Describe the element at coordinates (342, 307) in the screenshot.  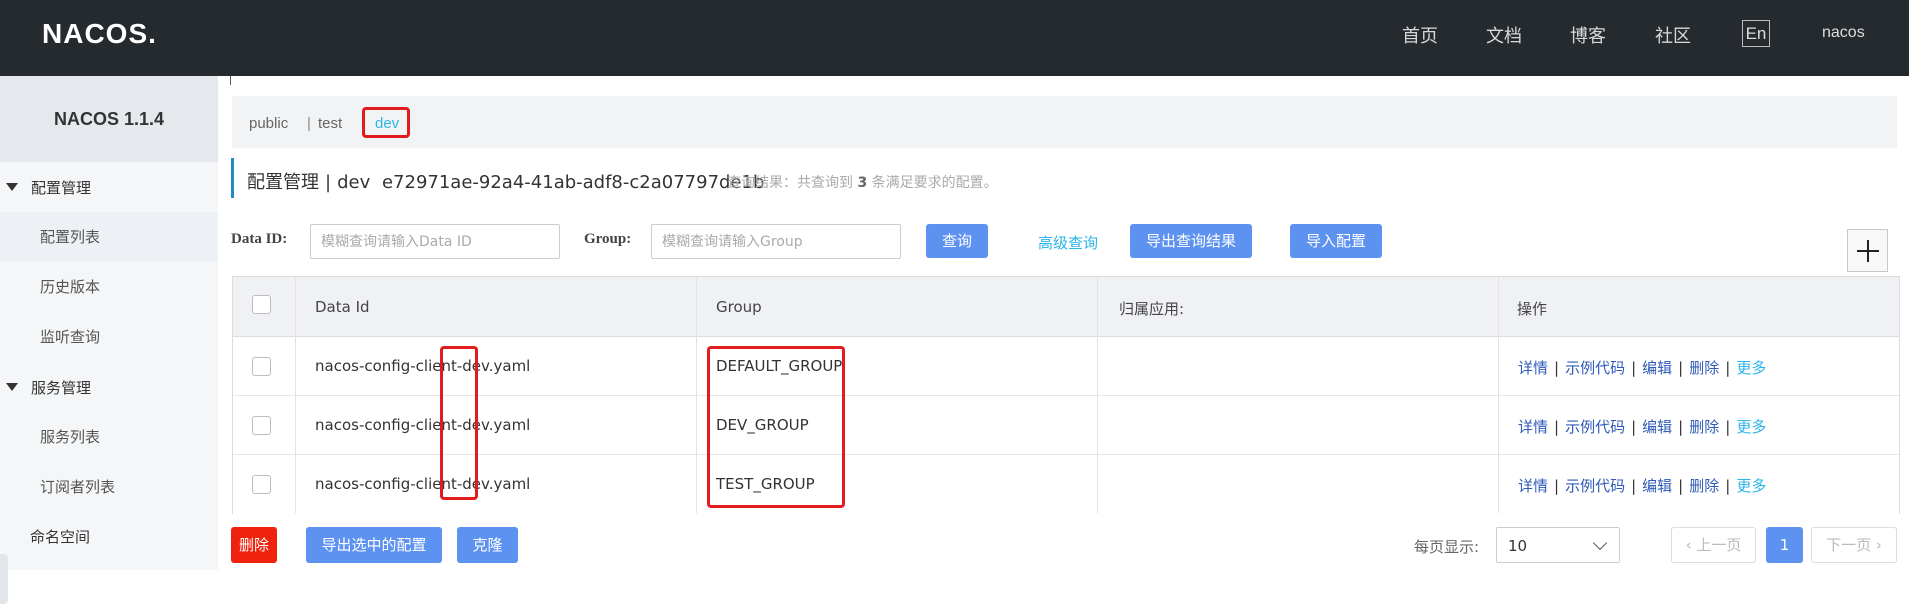
I see `column-header-dataid: Data Id` at that location.